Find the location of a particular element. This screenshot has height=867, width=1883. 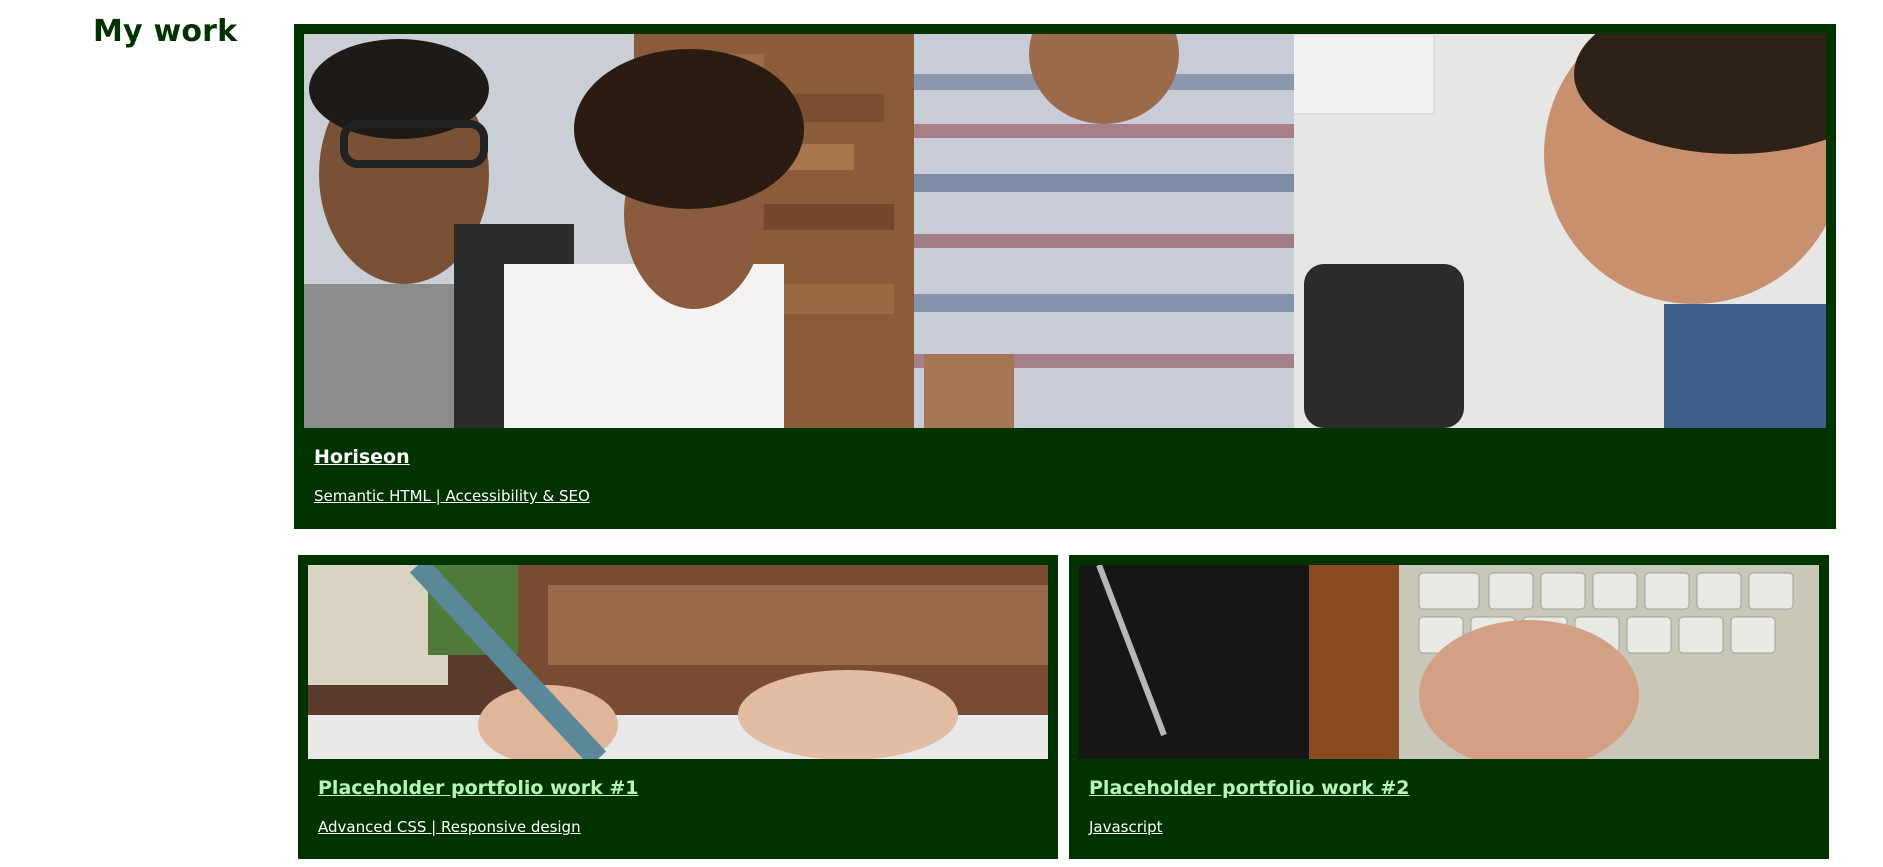

typing-on-keyboard-photo is located at coordinates (1449, 662).